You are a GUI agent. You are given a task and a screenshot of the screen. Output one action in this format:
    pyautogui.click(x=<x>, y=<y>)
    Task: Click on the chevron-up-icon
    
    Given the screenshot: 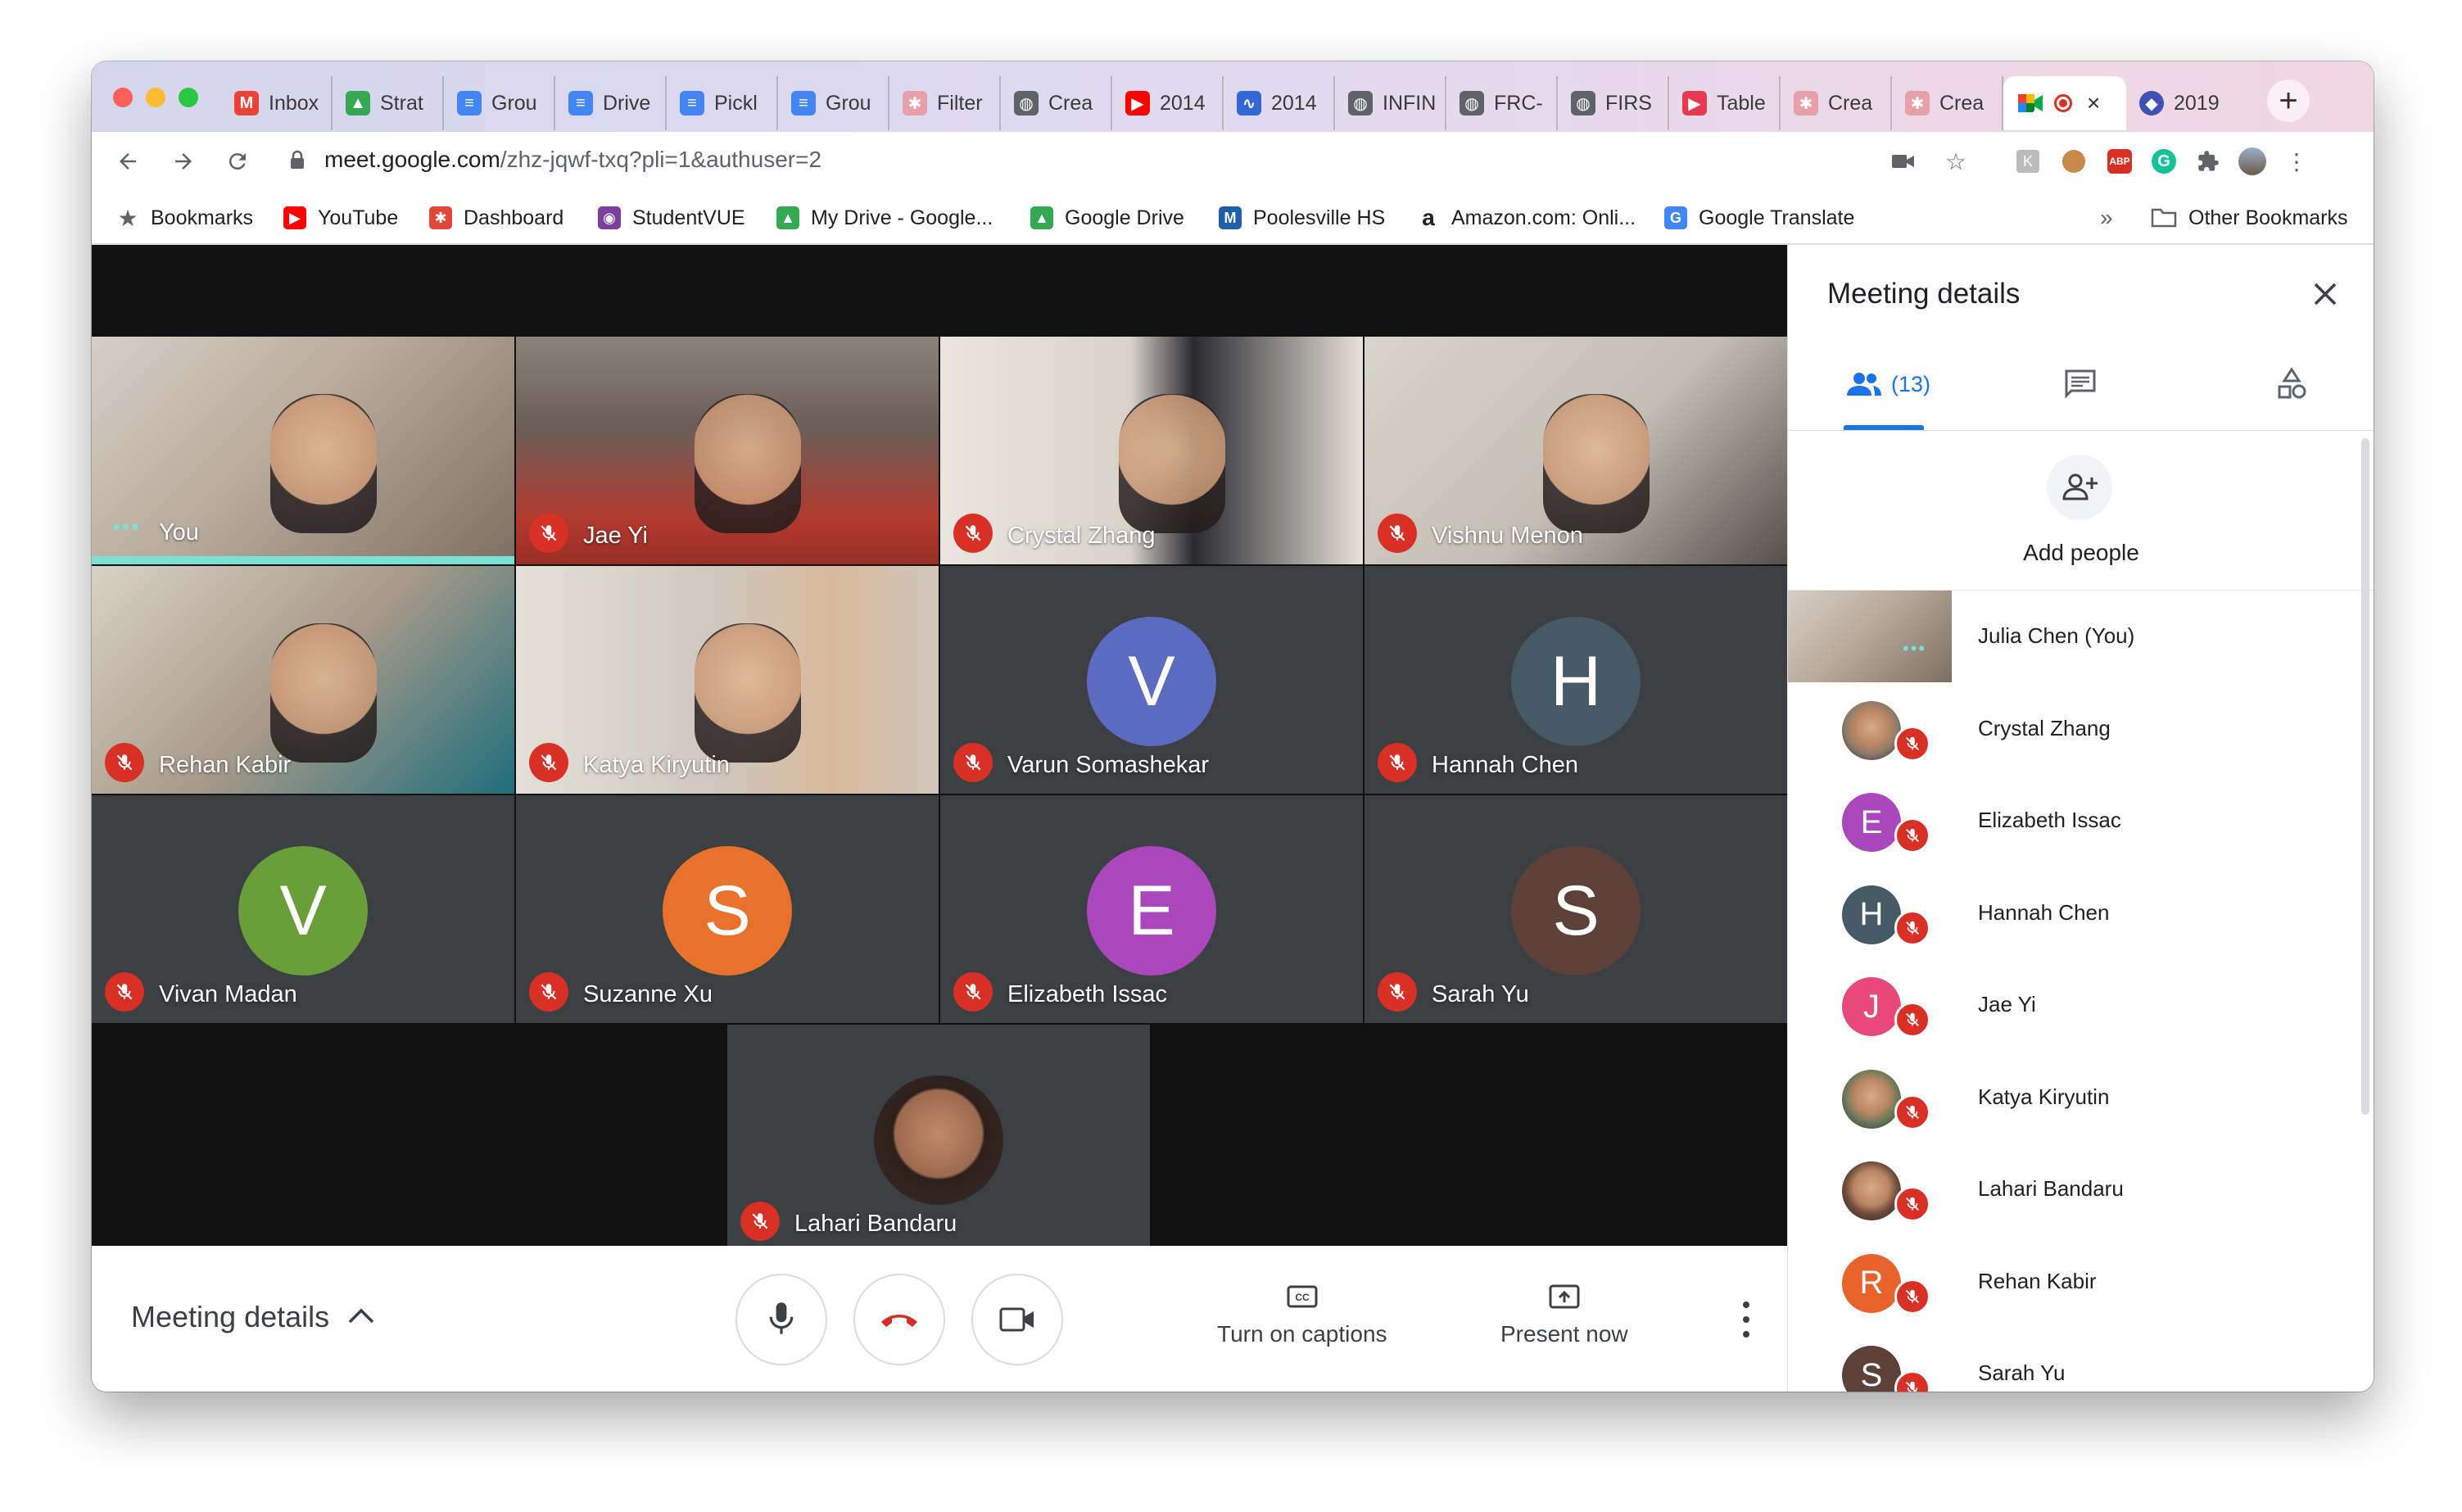 What is the action you would take?
    pyautogui.click(x=361, y=1315)
    